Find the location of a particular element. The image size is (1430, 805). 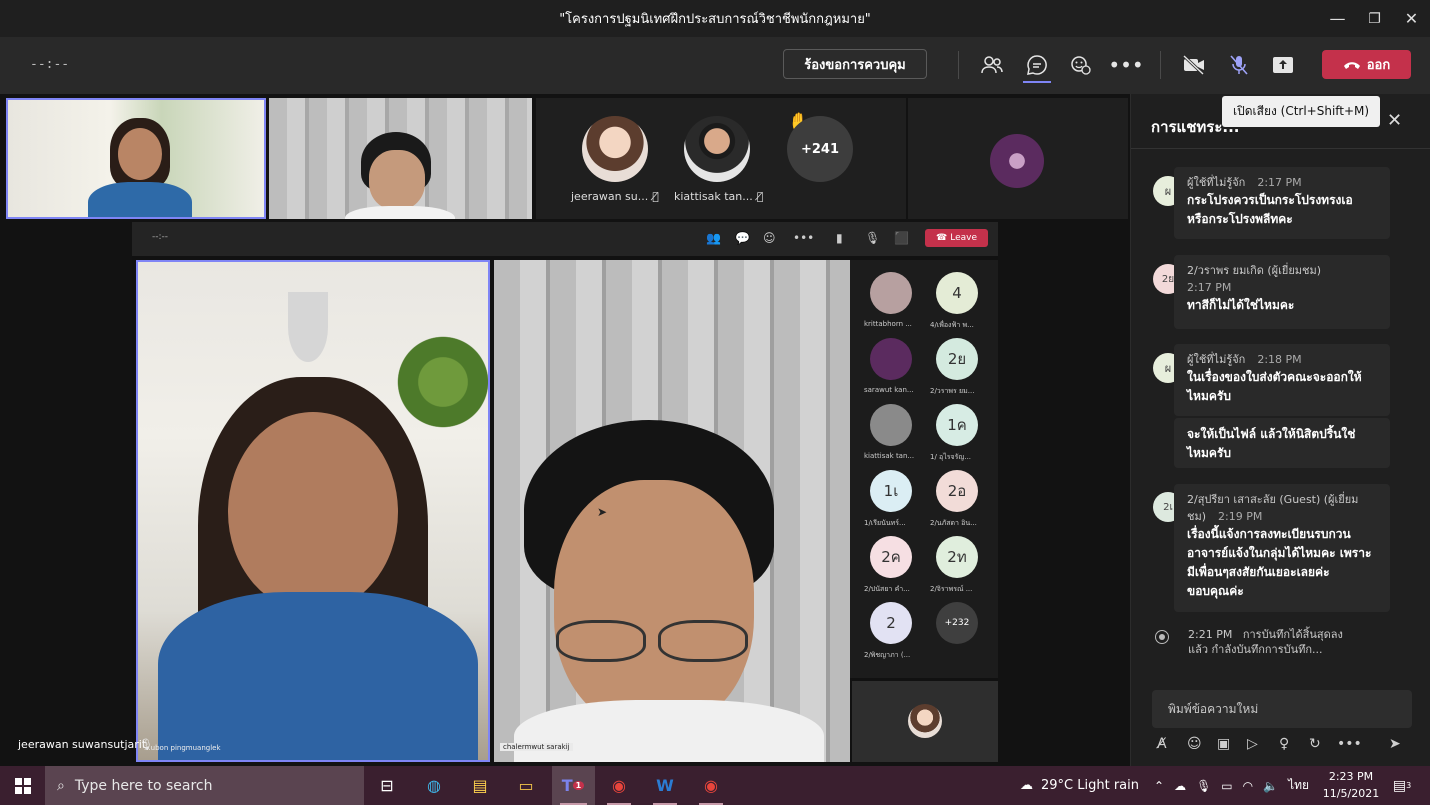

phone-hangup-icon is located at coordinates (1351, 65).